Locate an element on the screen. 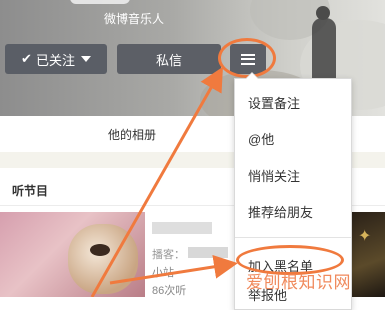 Image resolution: width=385 pixels, height=310 pixels. menu-item-secret-follow: 悄悄关注 is located at coordinates (274, 175).